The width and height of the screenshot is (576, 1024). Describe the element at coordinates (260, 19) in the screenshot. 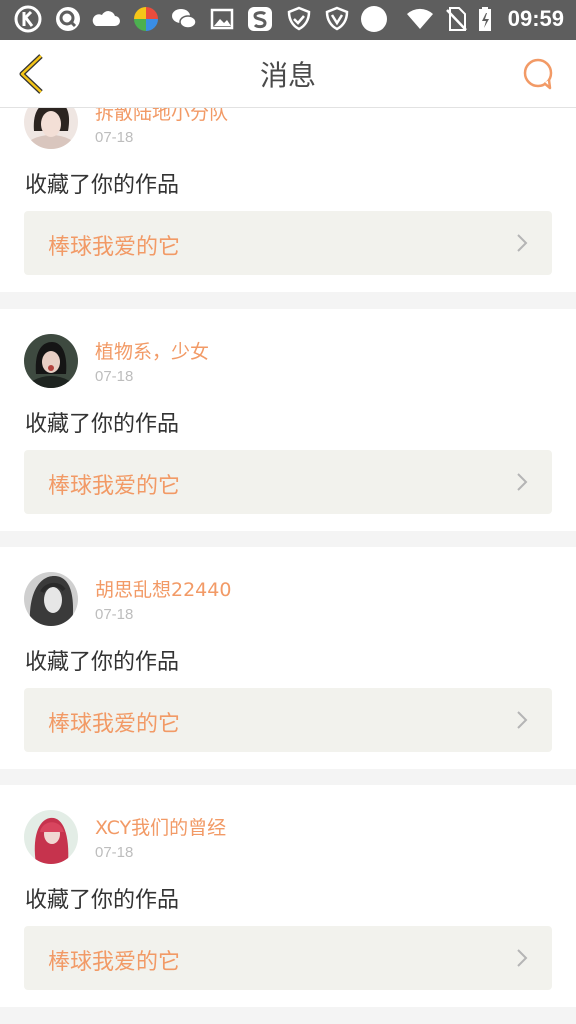

I see `s-app-icon` at that location.